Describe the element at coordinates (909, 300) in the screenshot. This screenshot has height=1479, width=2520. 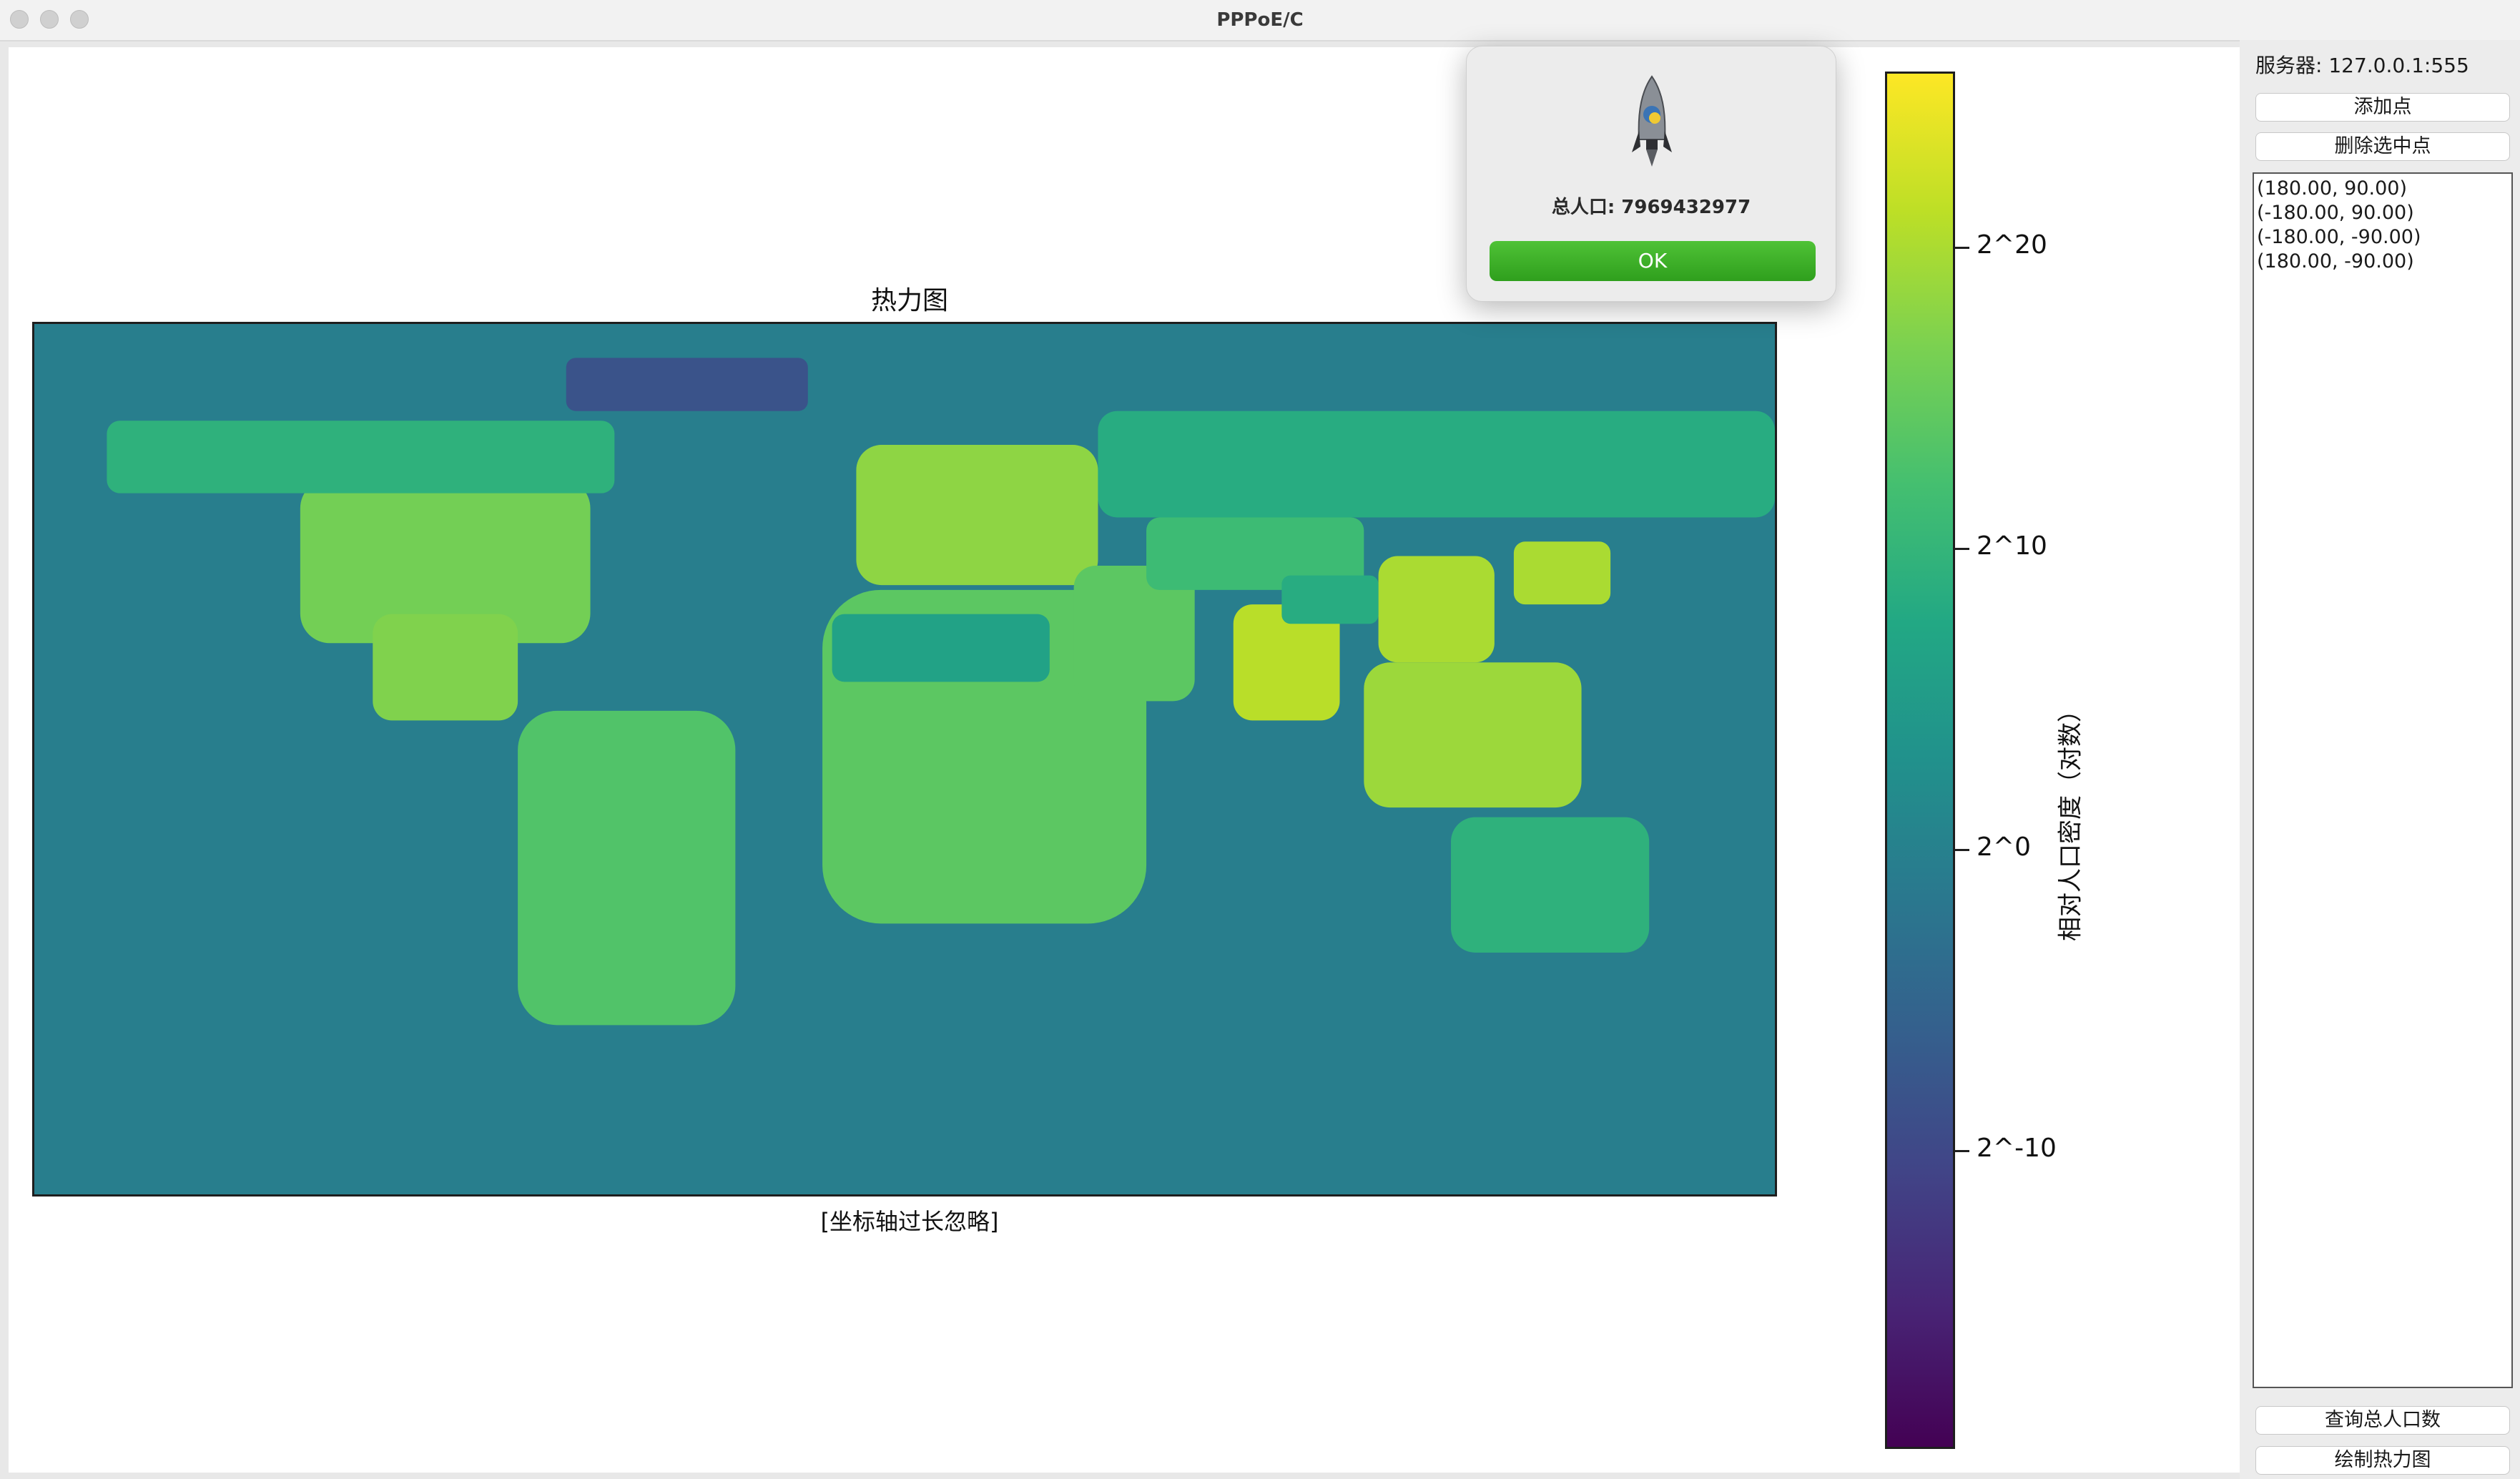
I see `heatmap-title: 热力图` at that location.